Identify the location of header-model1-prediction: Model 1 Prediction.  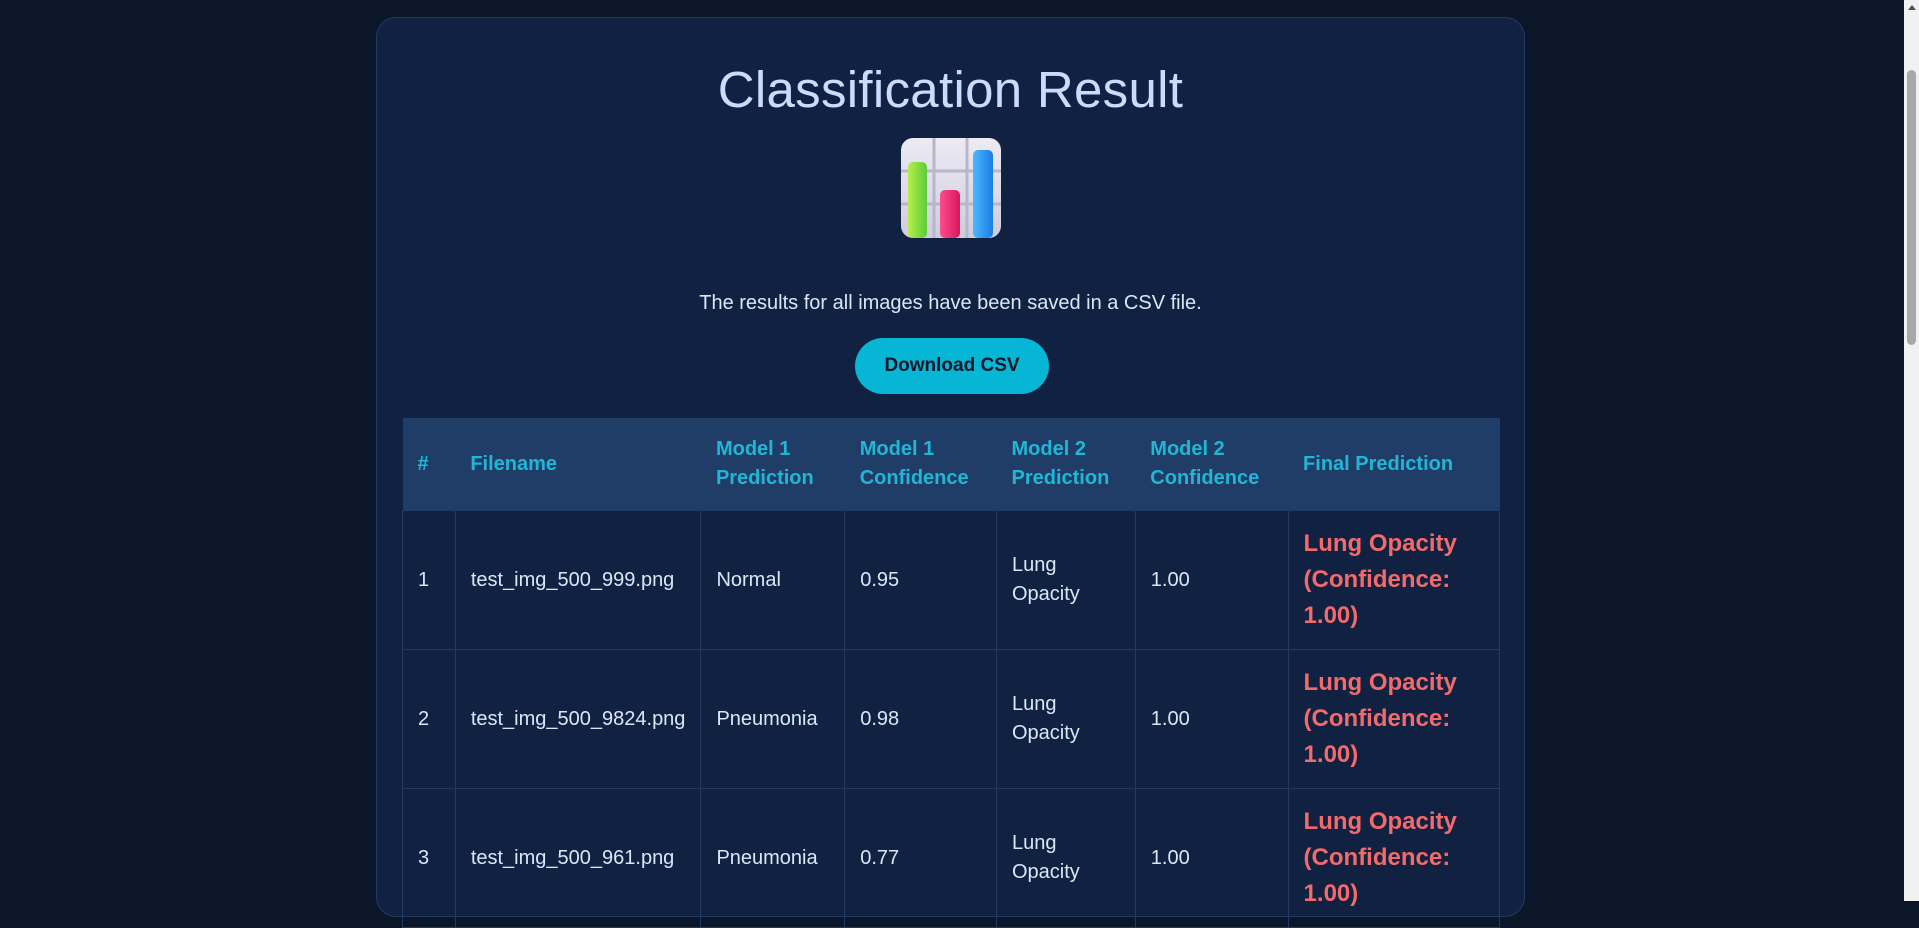
(764, 463).